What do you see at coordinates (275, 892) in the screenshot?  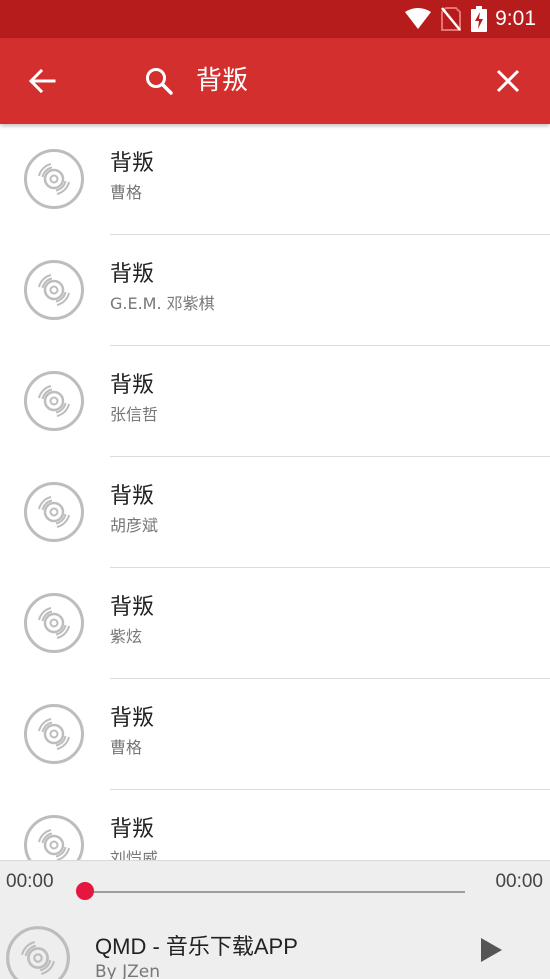 I see `seek-bar-track` at bounding box center [275, 892].